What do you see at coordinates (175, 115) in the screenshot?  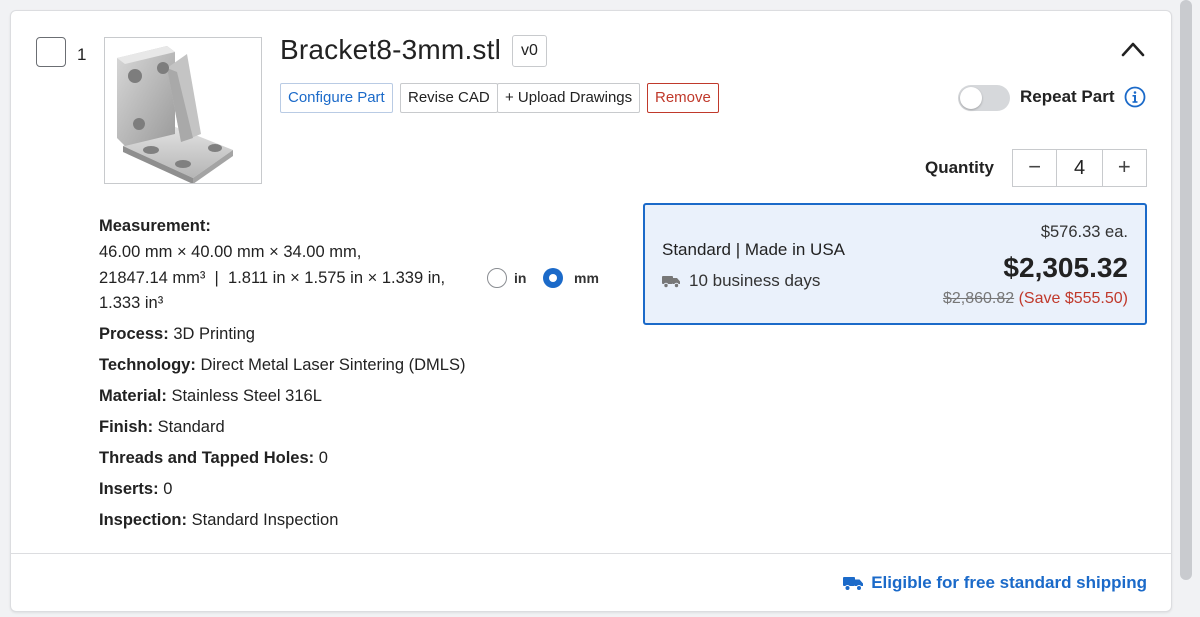 I see `bracket-3d-preview` at bounding box center [175, 115].